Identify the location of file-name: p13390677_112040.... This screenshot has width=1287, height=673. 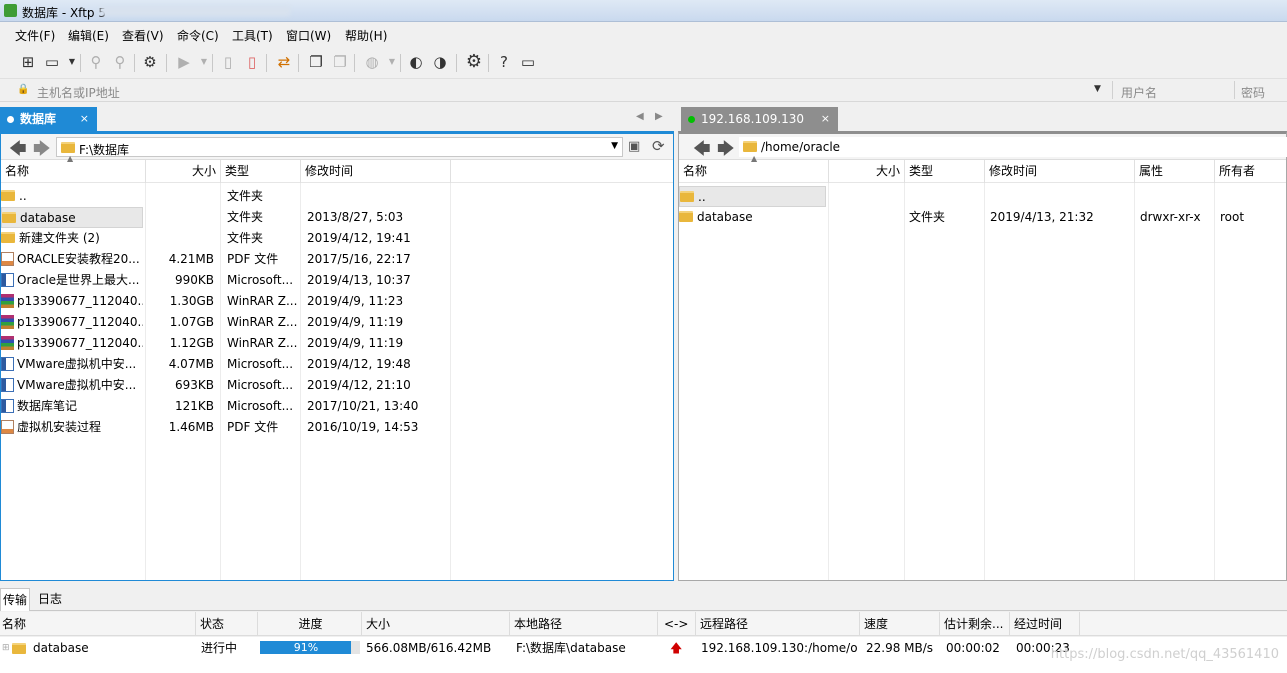
(80, 343).